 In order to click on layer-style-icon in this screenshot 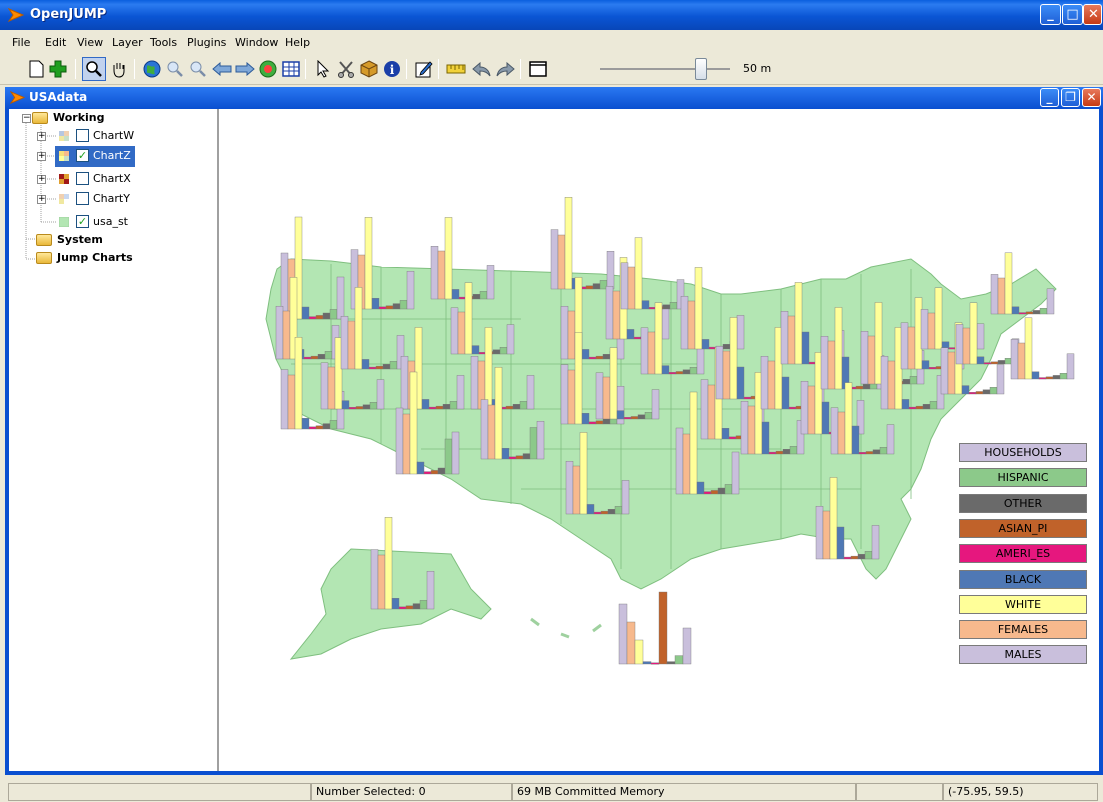, I will do `click(64, 156)`.